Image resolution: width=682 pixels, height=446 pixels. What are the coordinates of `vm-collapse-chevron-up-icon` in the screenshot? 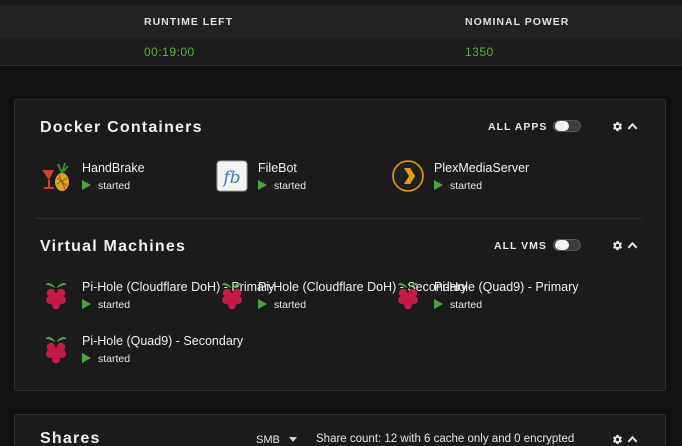 It's located at (632, 245).